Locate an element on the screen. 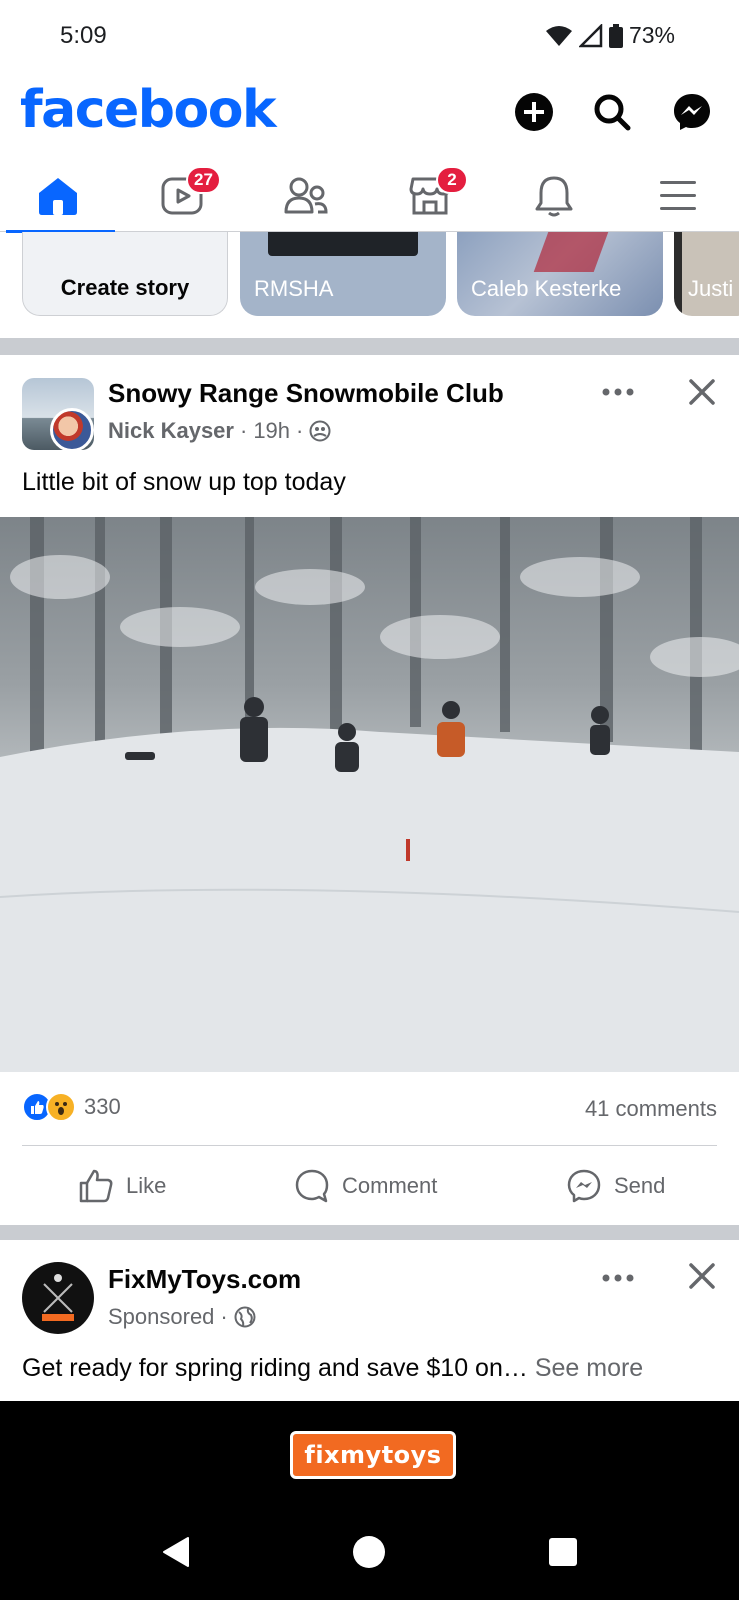 The height and width of the screenshot is (1600, 739). messenger-send-icon is located at coordinates (584, 1186).